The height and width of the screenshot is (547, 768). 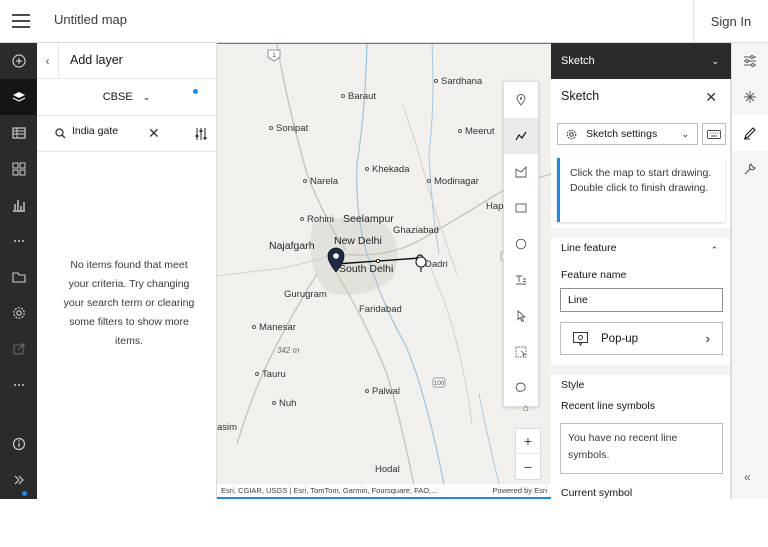 What do you see at coordinates (620, 338) in the screenshot?
I see `popup-label: Pop-up` at bounding box center [620, 338].